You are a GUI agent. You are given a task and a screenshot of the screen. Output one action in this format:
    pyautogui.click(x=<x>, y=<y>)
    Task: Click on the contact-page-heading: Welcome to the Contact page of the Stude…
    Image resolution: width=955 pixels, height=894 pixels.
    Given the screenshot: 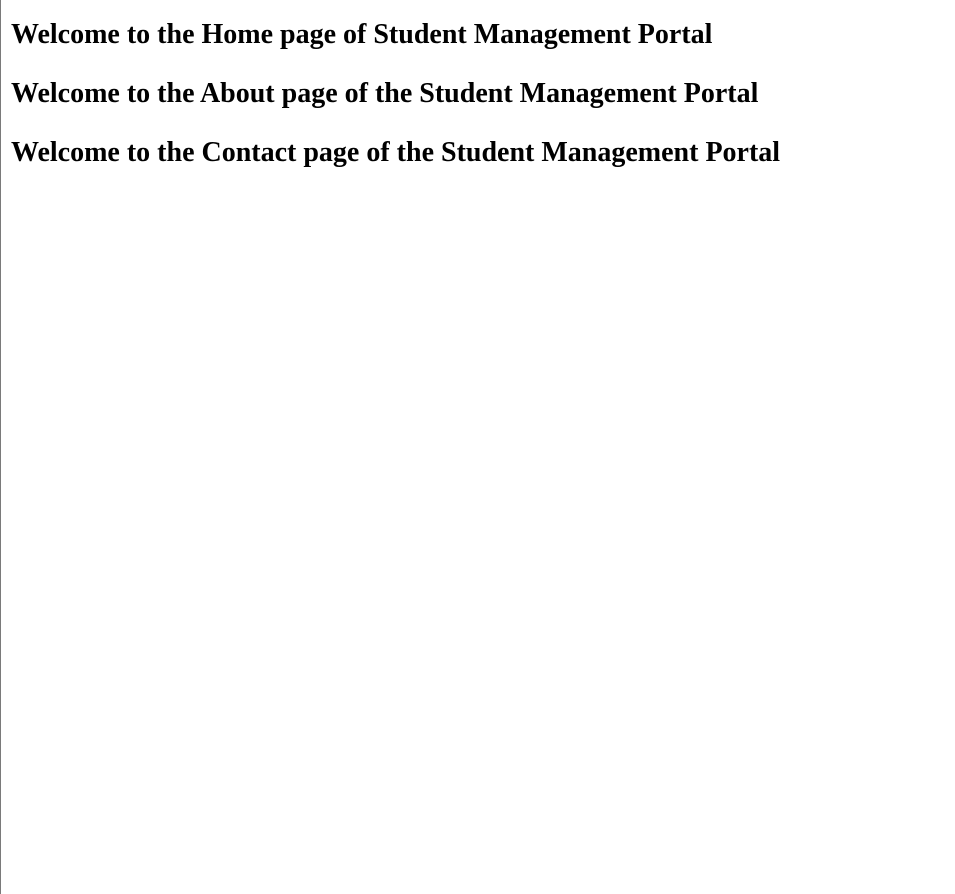 What is the action you would take?
    pyautogui.click(x=396, y=152)
    